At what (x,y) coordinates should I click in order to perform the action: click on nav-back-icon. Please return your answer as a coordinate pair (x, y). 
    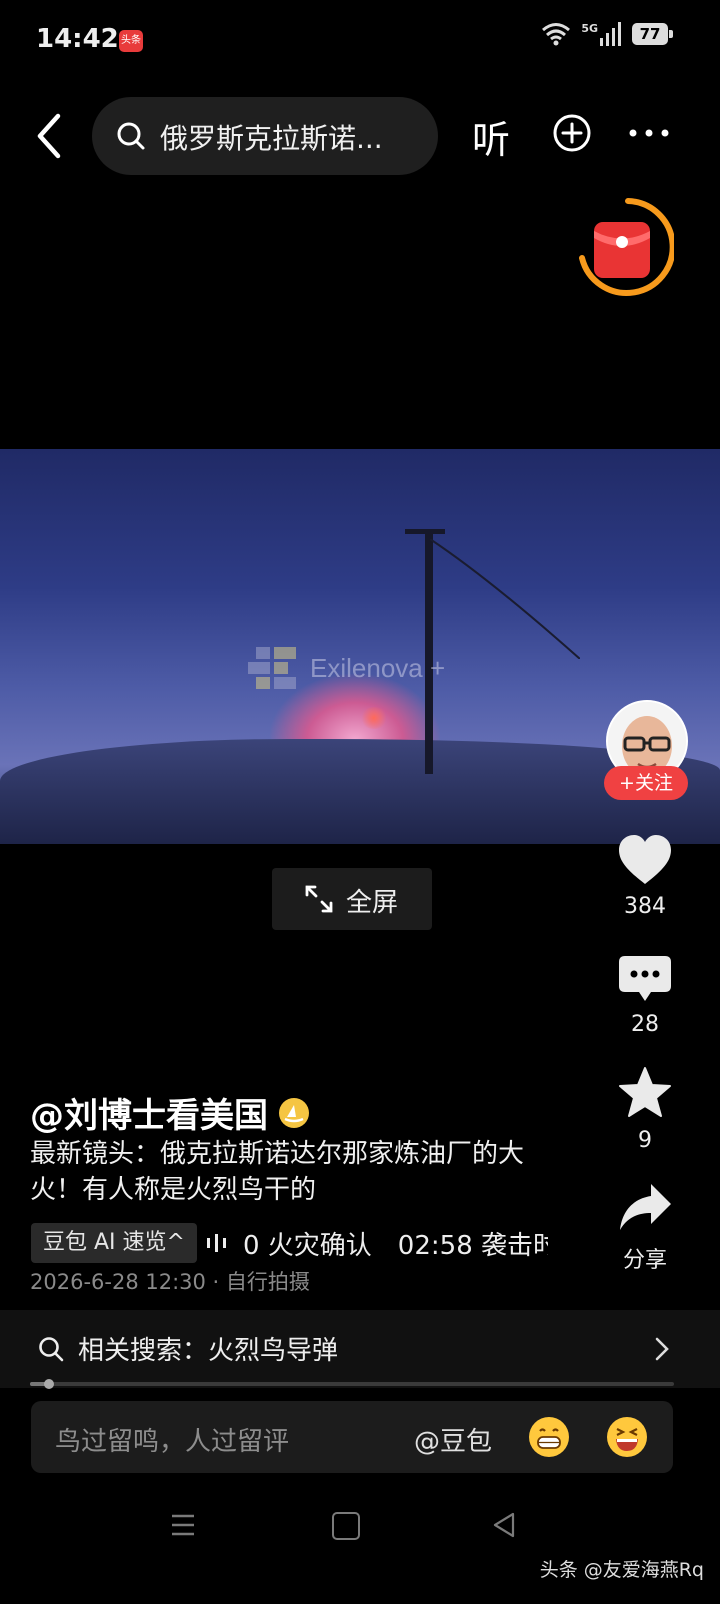
    Looking at the image, I should click on (504, 1525).